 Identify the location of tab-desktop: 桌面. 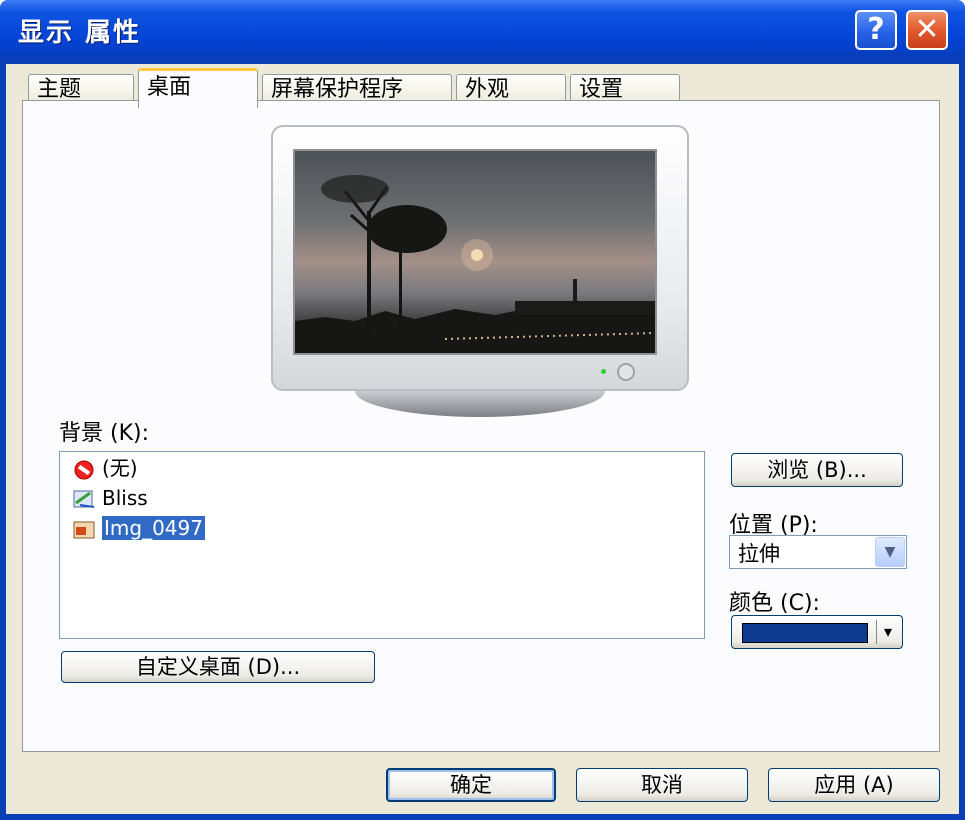
(198, 88).